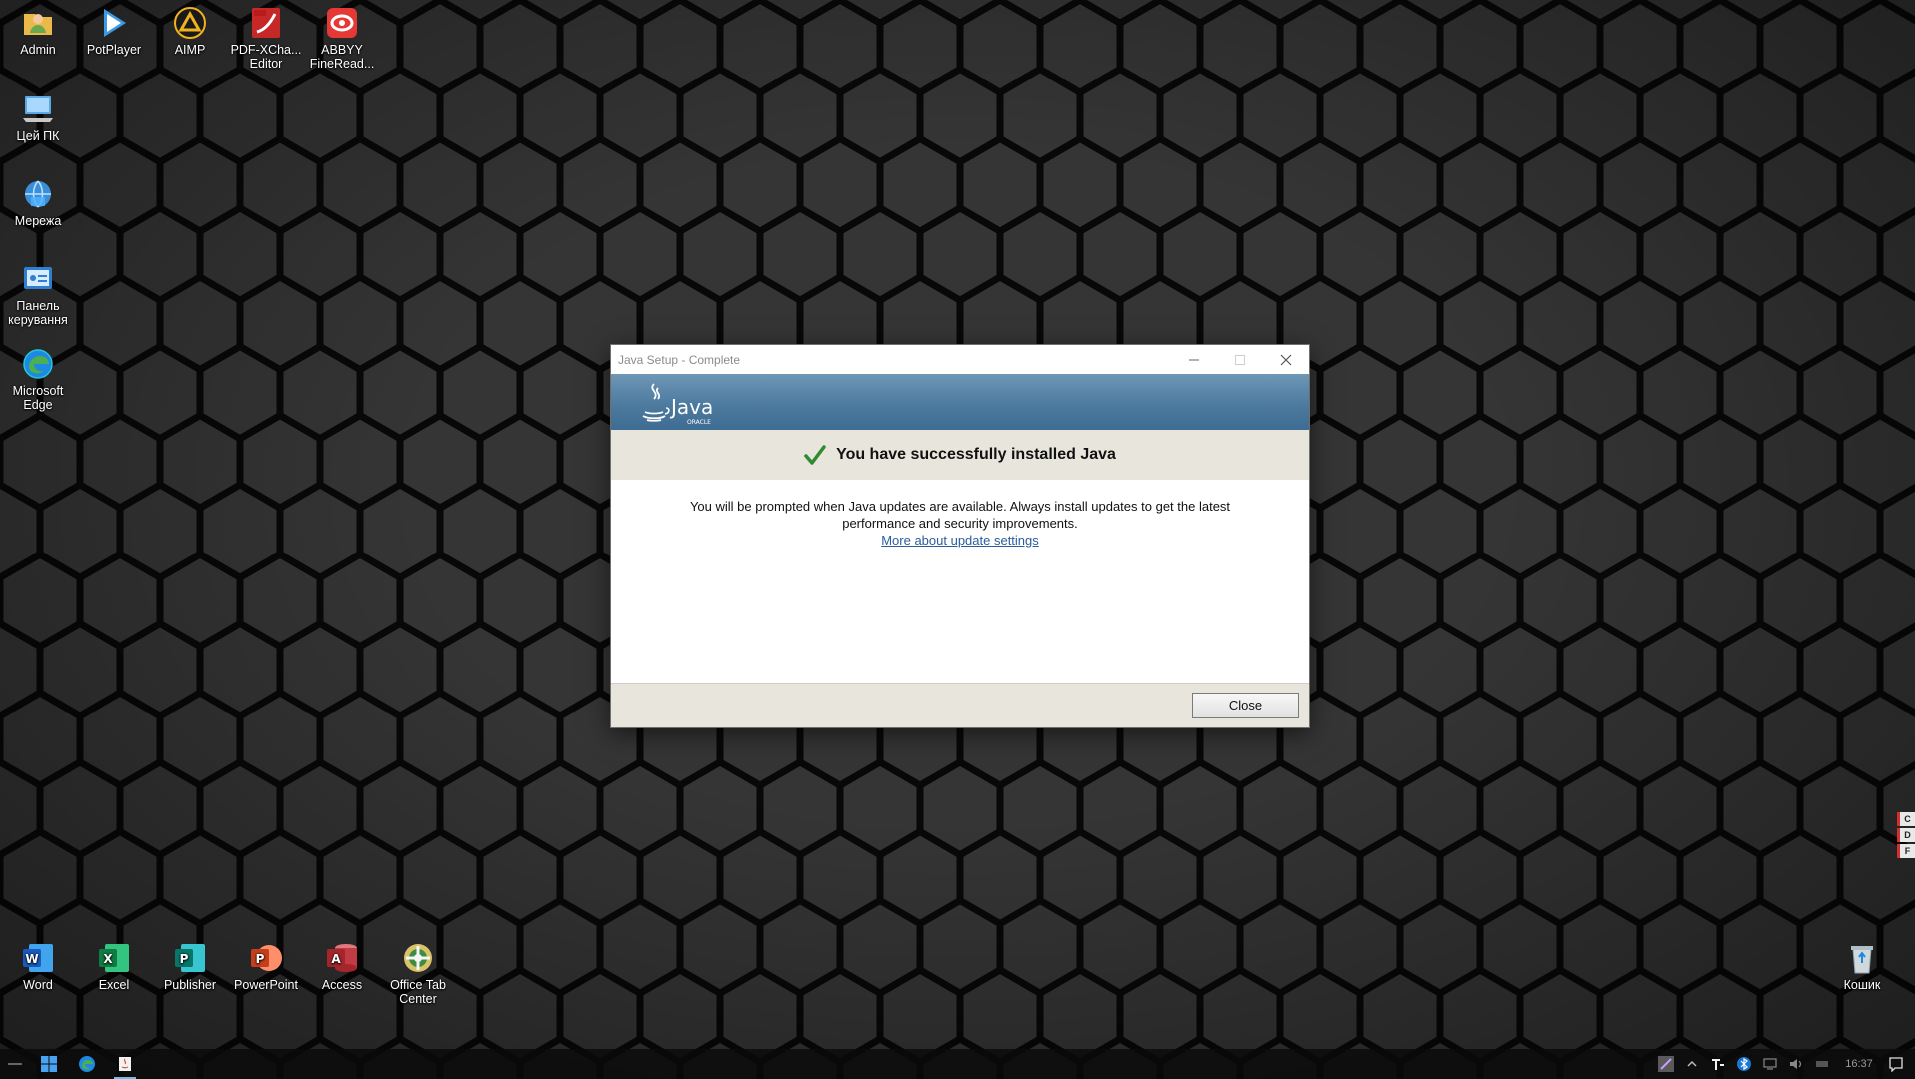 This screenshot has width=1915, height=1079. Describe the element at coordinates (960, 359) in the screenshot. I see `dialog-titlebar: Java Setup - Complete` at that location.